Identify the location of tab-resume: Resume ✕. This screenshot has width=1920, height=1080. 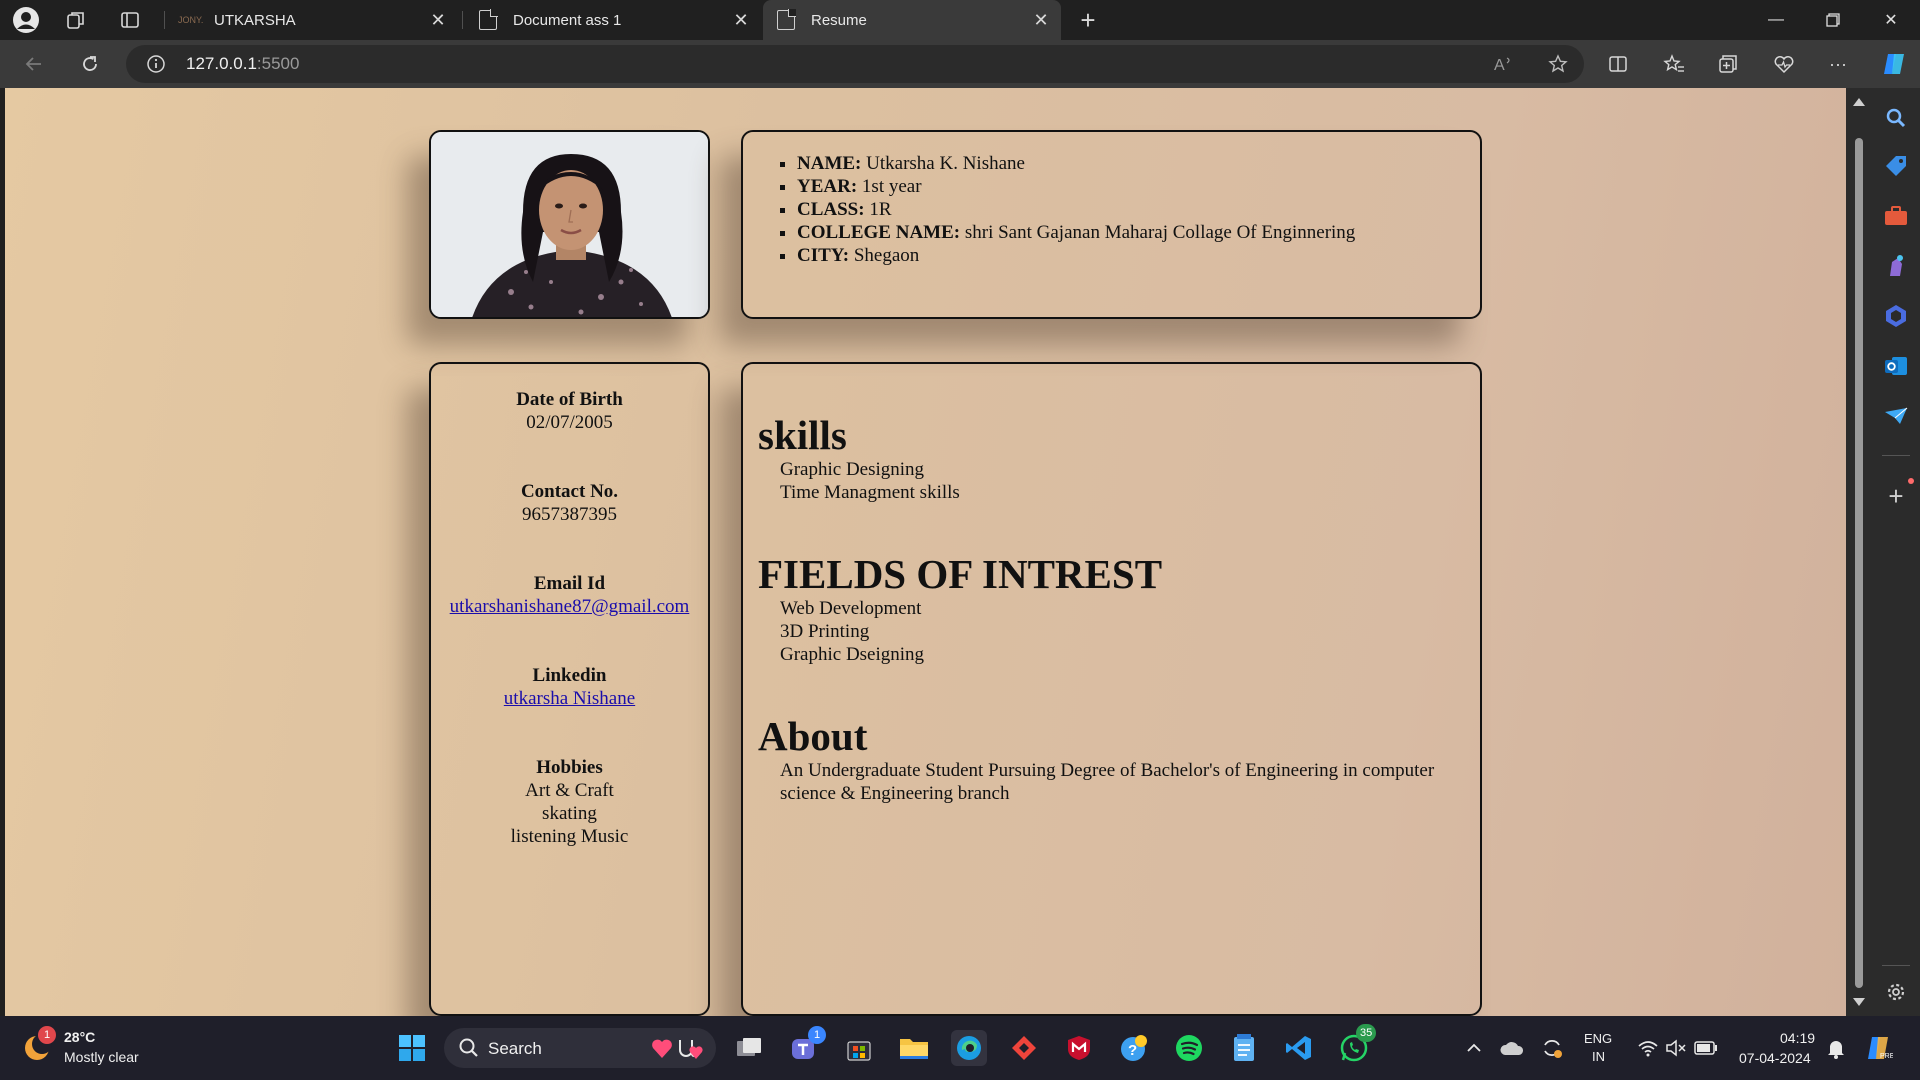
(912, 20).